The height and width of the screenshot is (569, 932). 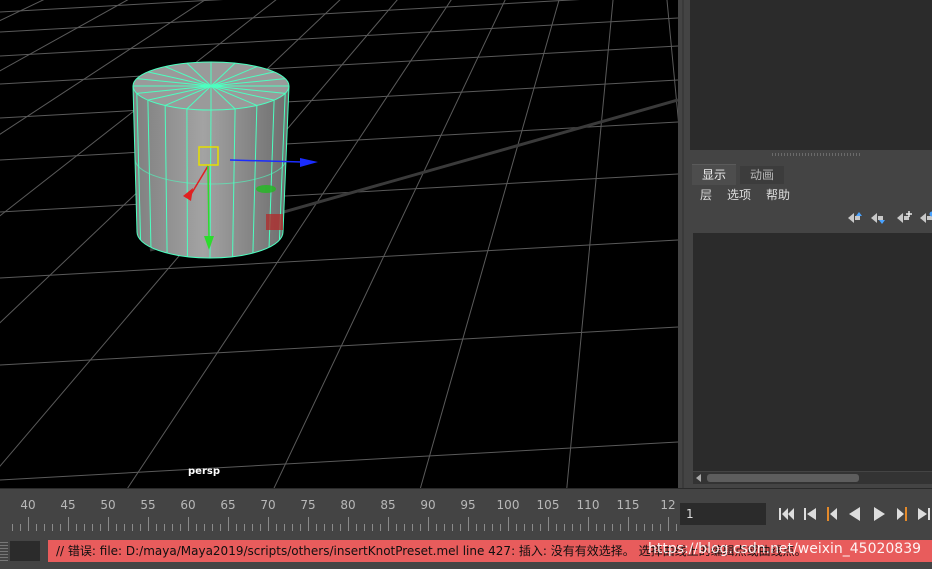 I want to click on scroll-left-icon, so click(x=698, y=478).